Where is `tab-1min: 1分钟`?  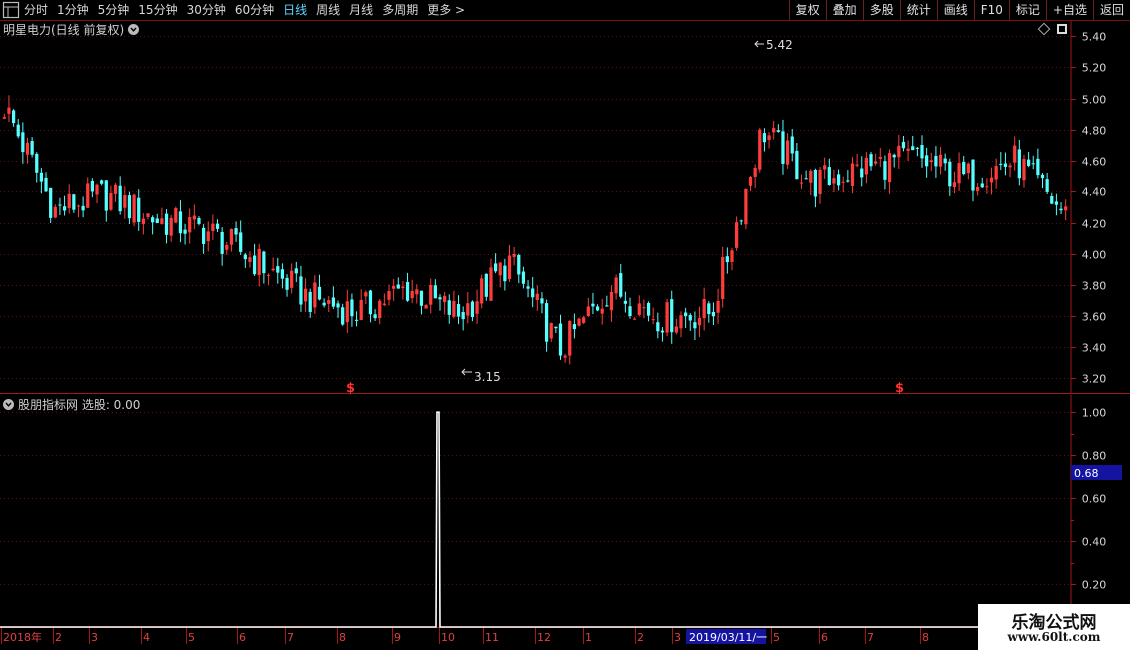 tab-1min: 1分钟 is located at coordinates (73, 10).